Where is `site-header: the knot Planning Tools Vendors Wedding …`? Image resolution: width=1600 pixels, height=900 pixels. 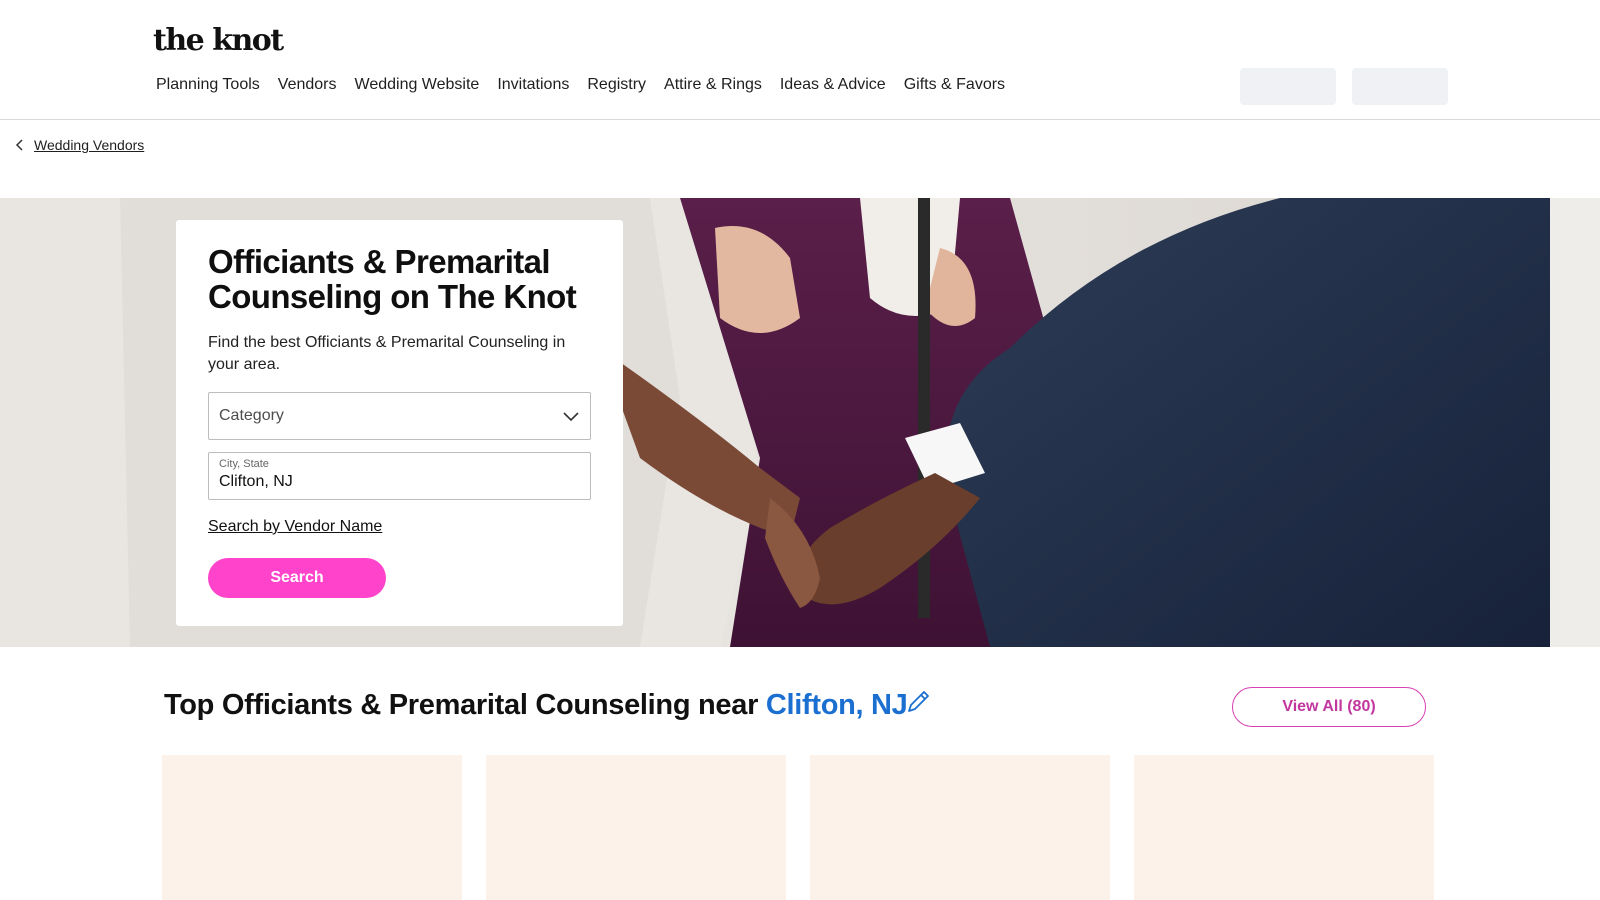 site-header: the knot Planning Tools Vendors Wedding … is located at coordinates (800, 60).